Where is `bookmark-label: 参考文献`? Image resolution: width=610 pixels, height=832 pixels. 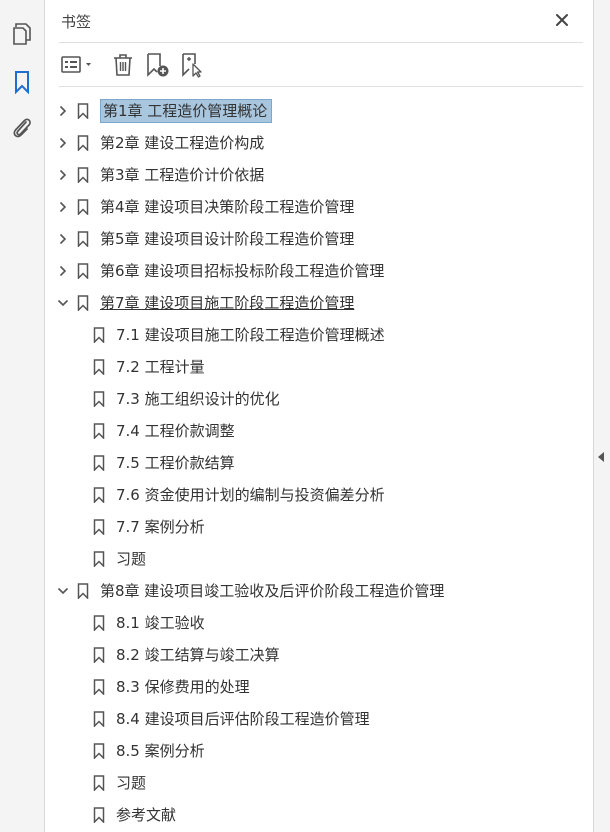 bookmark-label: 参考文献 is located at coordinates (146, 815).